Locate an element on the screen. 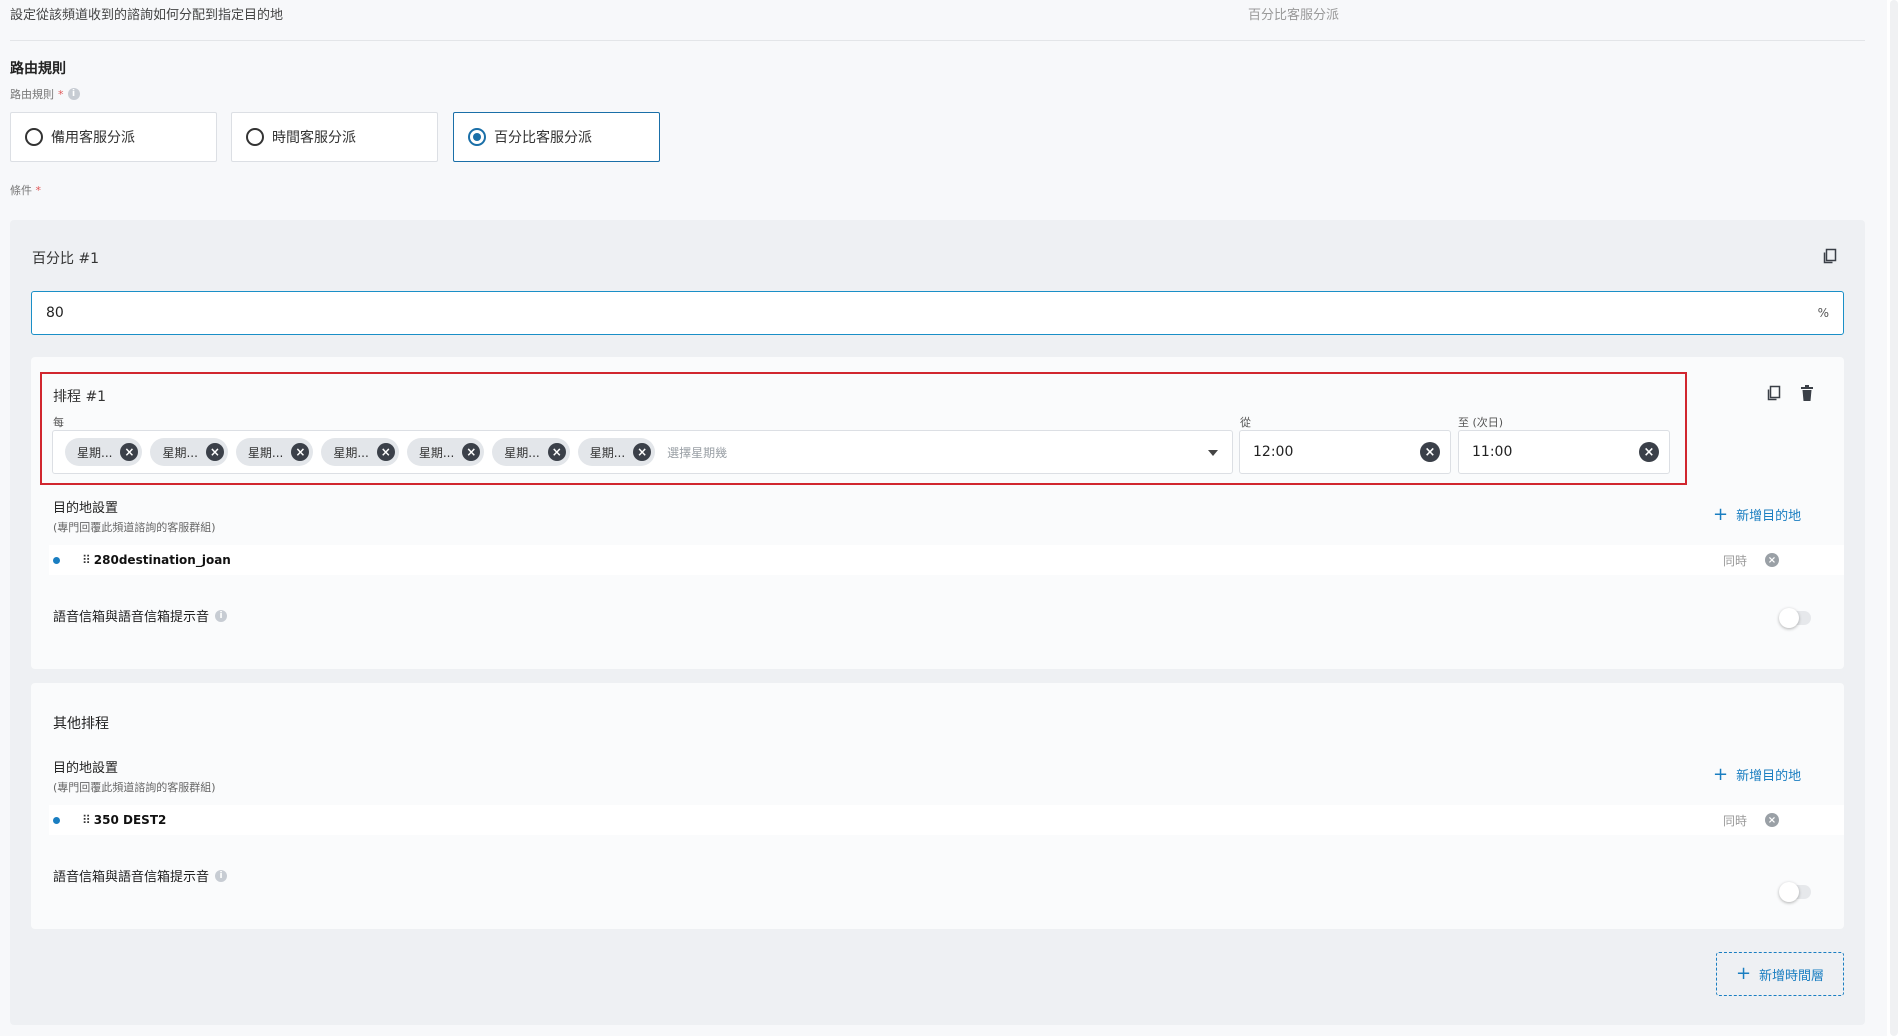 The height and width of the screenshot is (1036, 1901). page-description: 設定從該頻道收到的諮詢如何分配到指定目的地 is located at coordinates (147, 15).